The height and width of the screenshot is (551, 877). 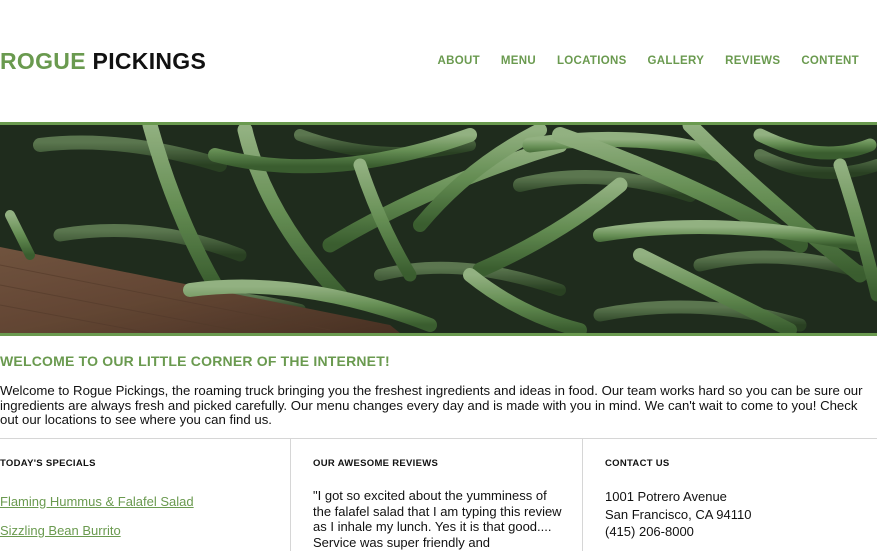 What do you see at coordinates (678, 514) in the screenshot?
I see `contact-address-line2: San Francisco, CA 94110` at bounding box center [678, 514].